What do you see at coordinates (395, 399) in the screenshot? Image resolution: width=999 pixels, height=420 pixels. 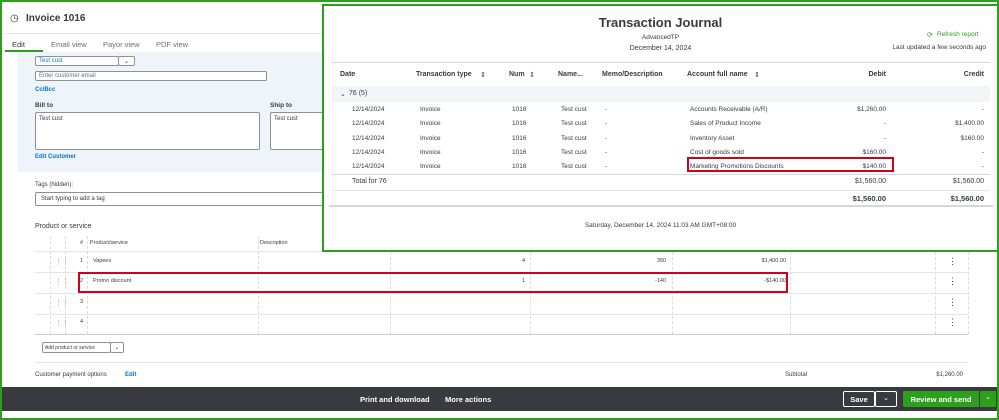 I see `print-download-button: Print and download` at bounding box center [395, 399].